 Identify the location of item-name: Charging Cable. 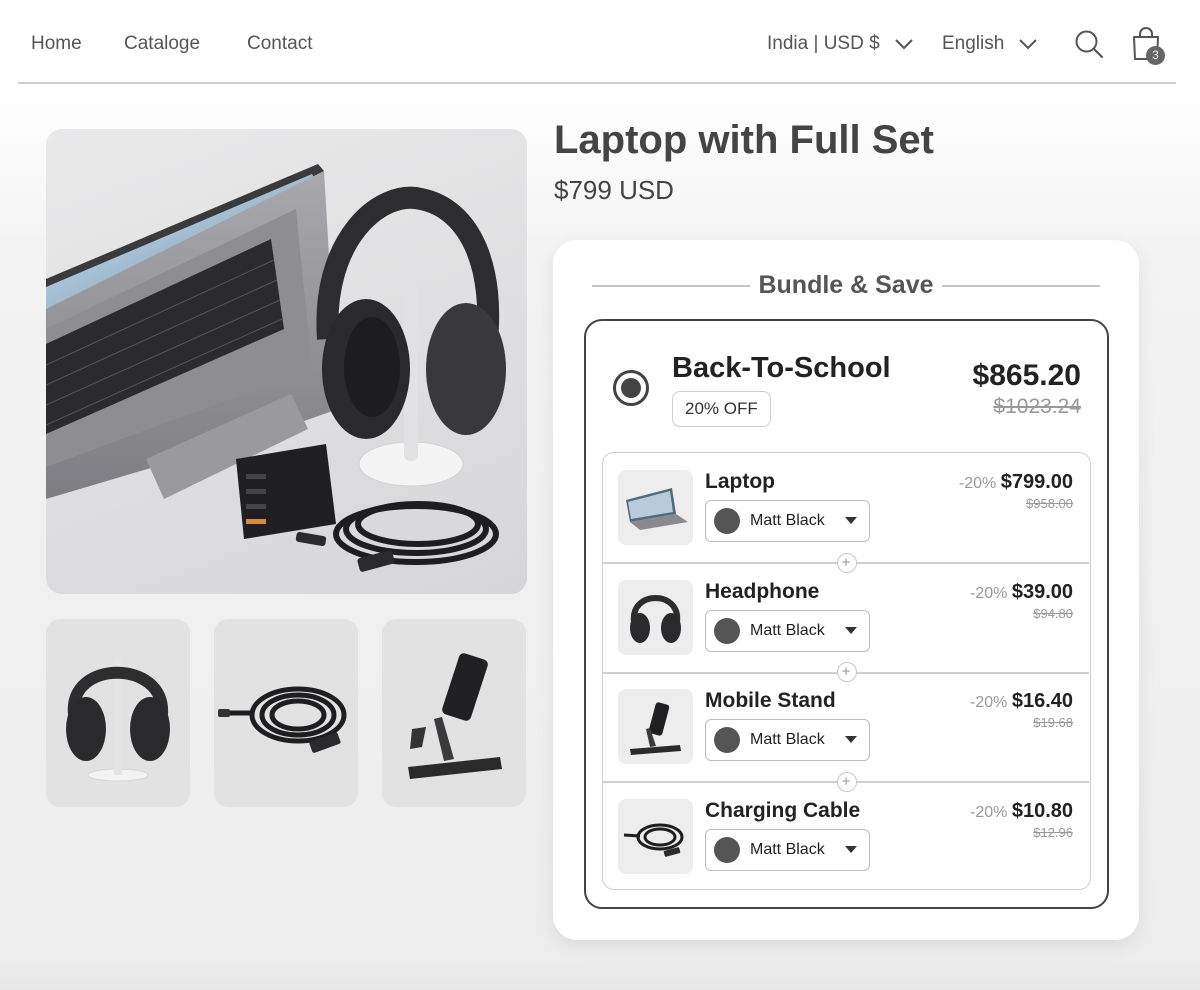
(783, 810).